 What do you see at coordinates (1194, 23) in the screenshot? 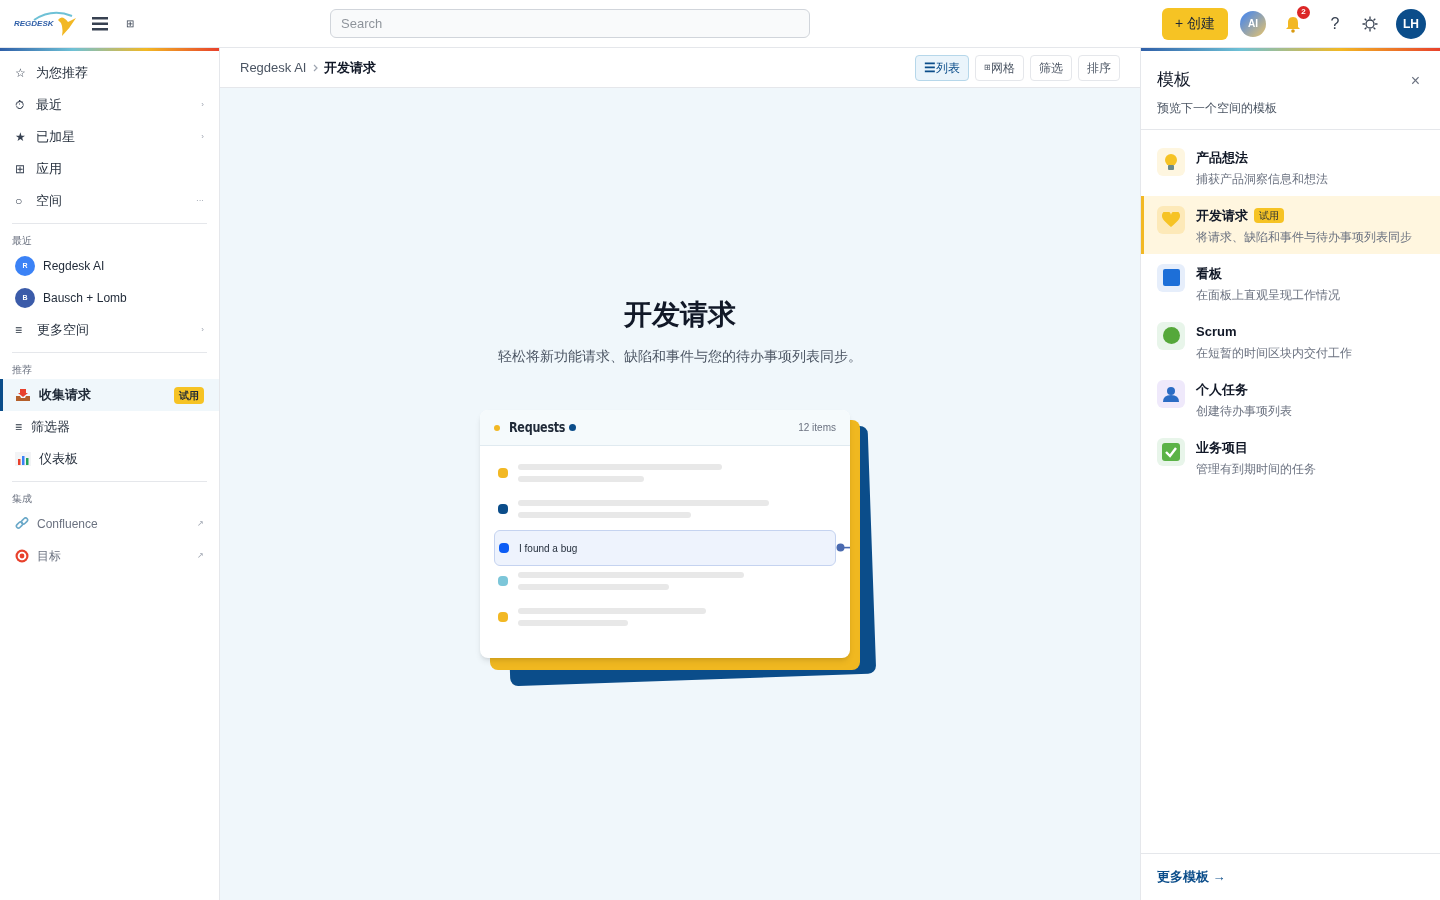
I see `create-button: + 创建` at bounding box center [1194, 23].